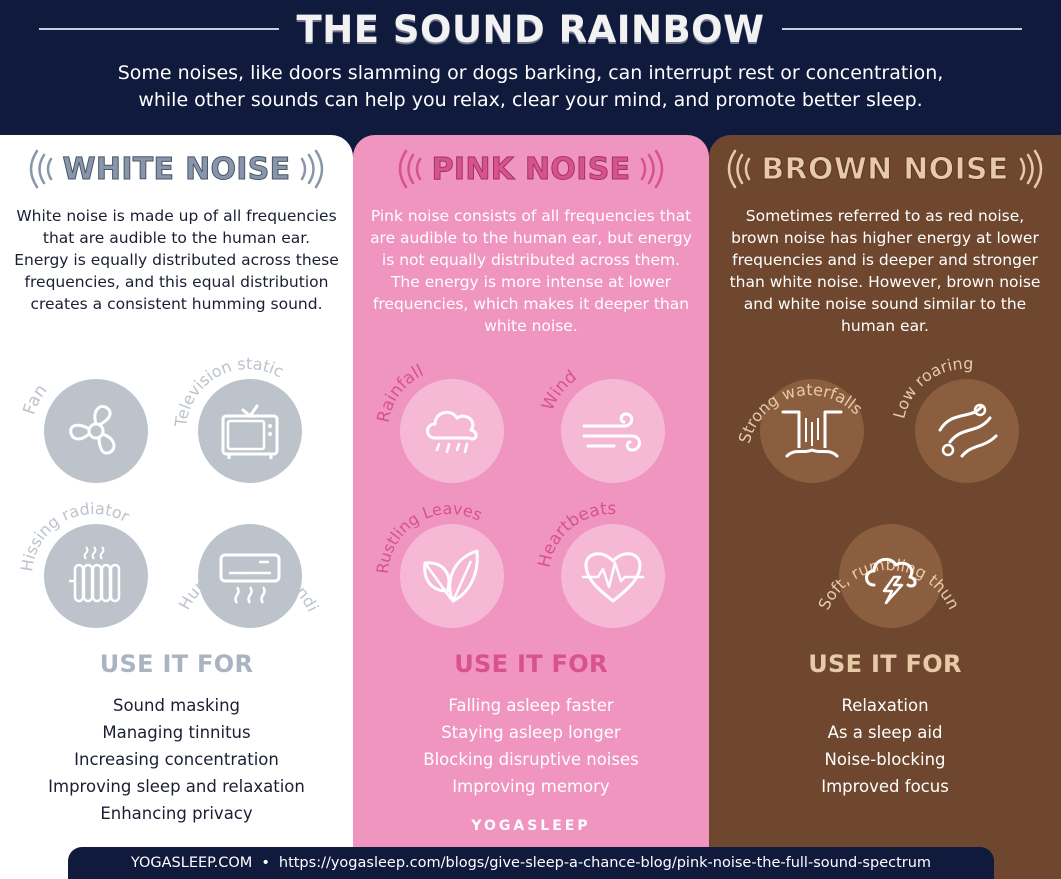 This screenshot has width=1061, height=879. What do you see at coordinates (250, 431) in the screenshot?
I see `television-icon` at bounding box center [250, 431].